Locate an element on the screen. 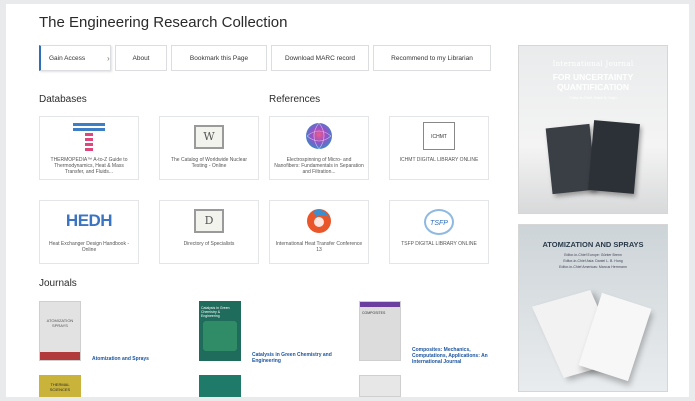  directory-logo-text: D is located at coordinates (209, 220).